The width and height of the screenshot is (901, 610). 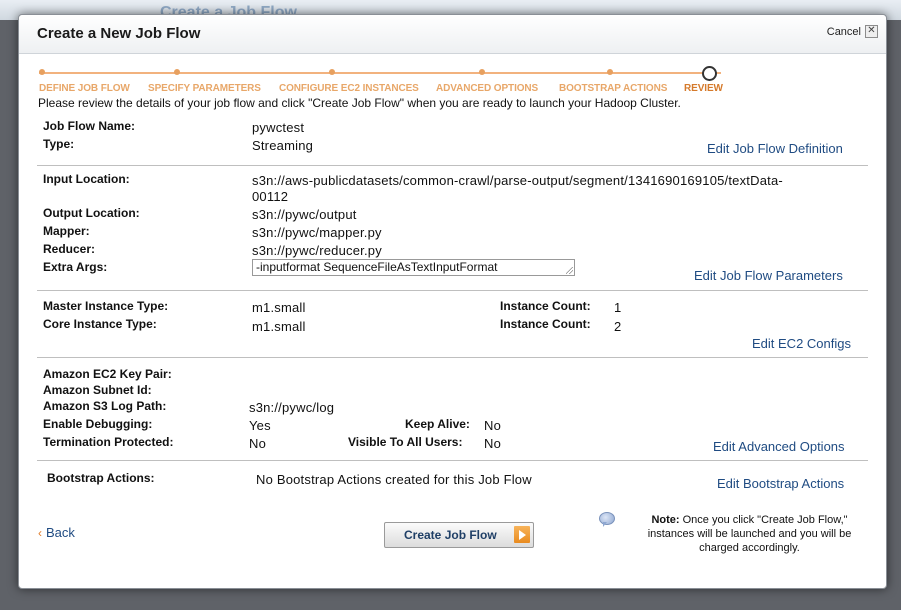 I want to click on create-job-flow-button: Create Job Flow, so click(x=459, y=535).